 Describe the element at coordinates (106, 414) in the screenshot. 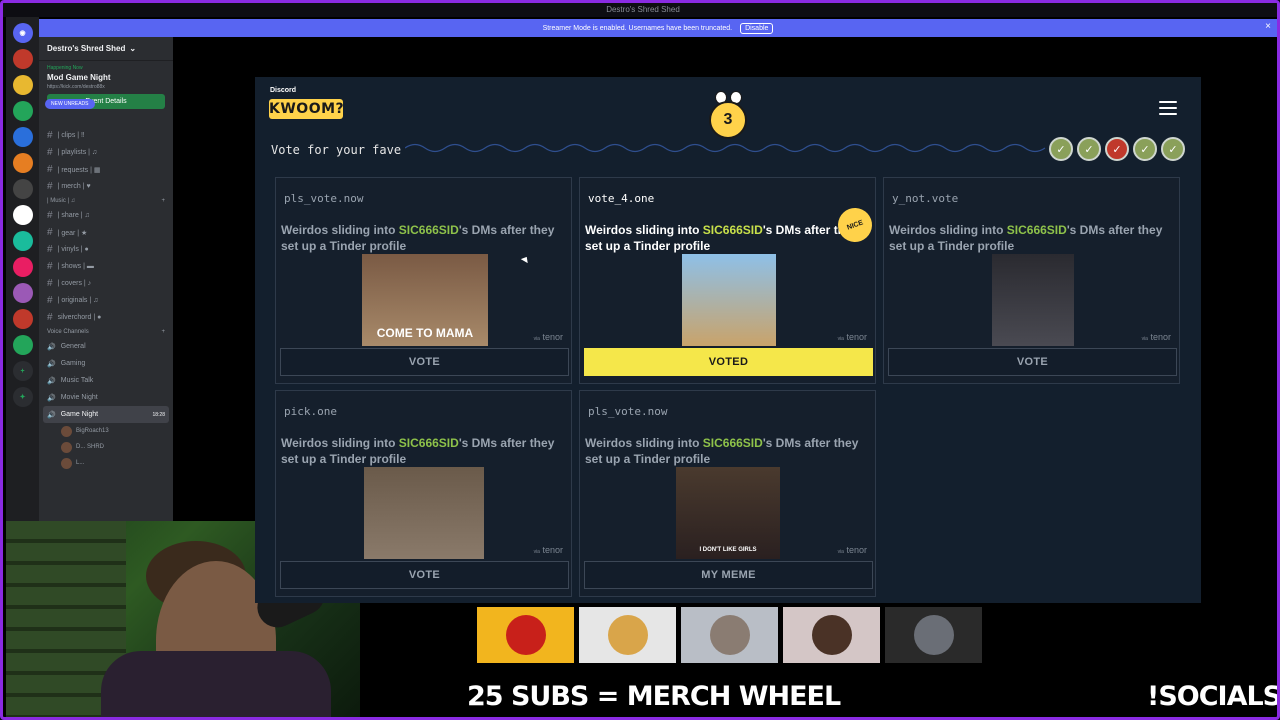

I see `active-voice-channel: 🔊 Game Night 18:28` at that location.